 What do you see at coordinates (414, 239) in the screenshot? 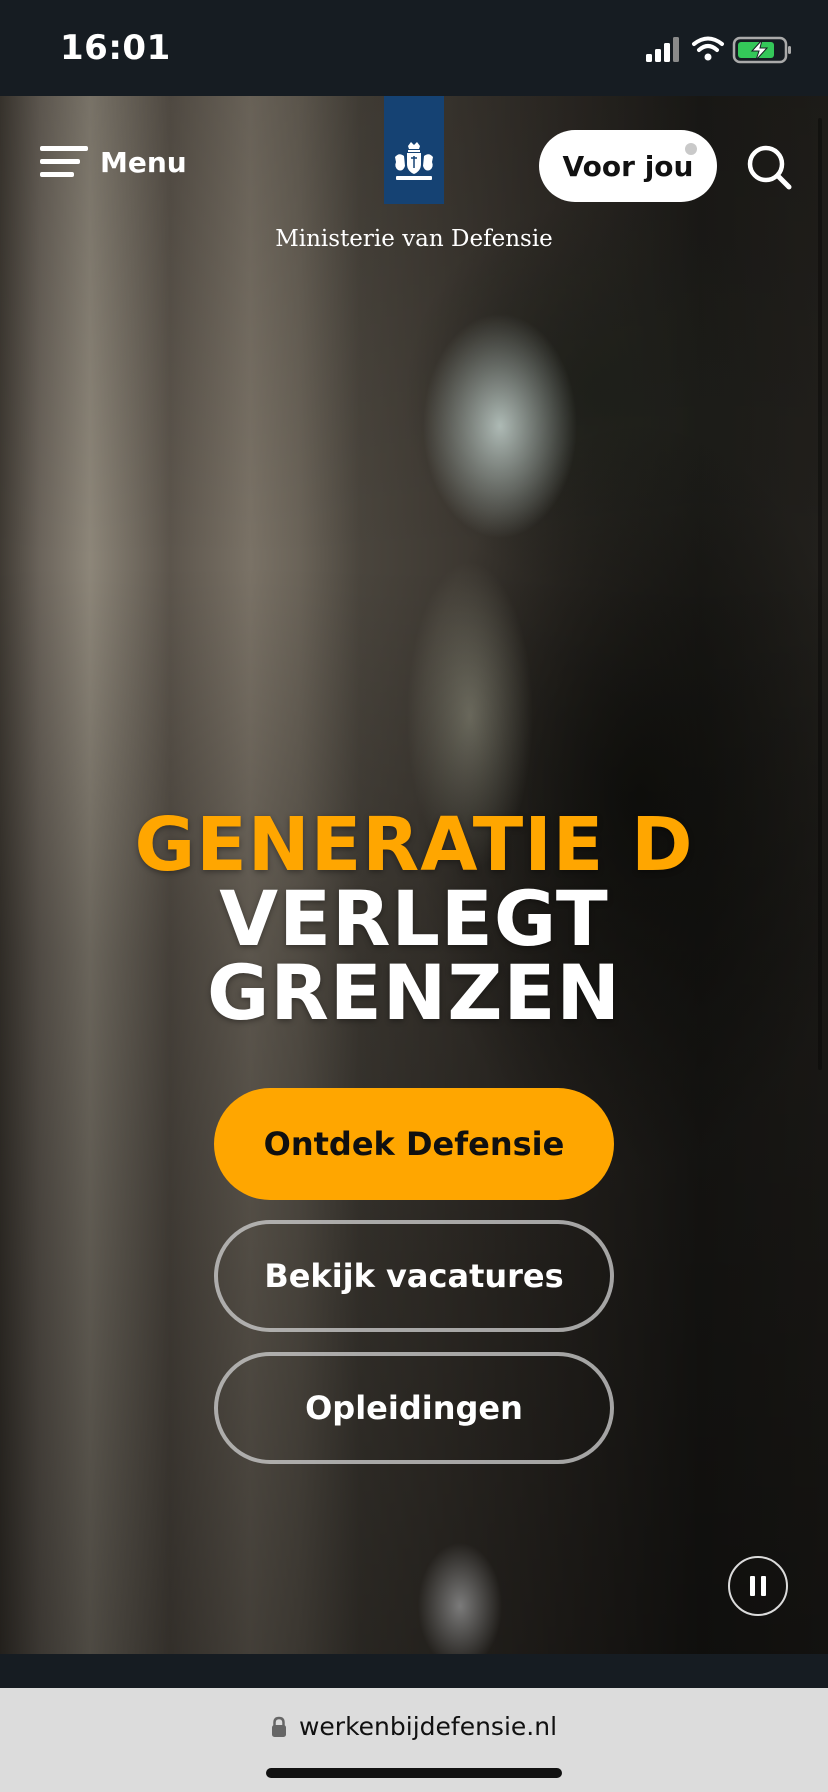
I see `ministry-name: Ministerie van Defensie` at bounding box center [414, 239].